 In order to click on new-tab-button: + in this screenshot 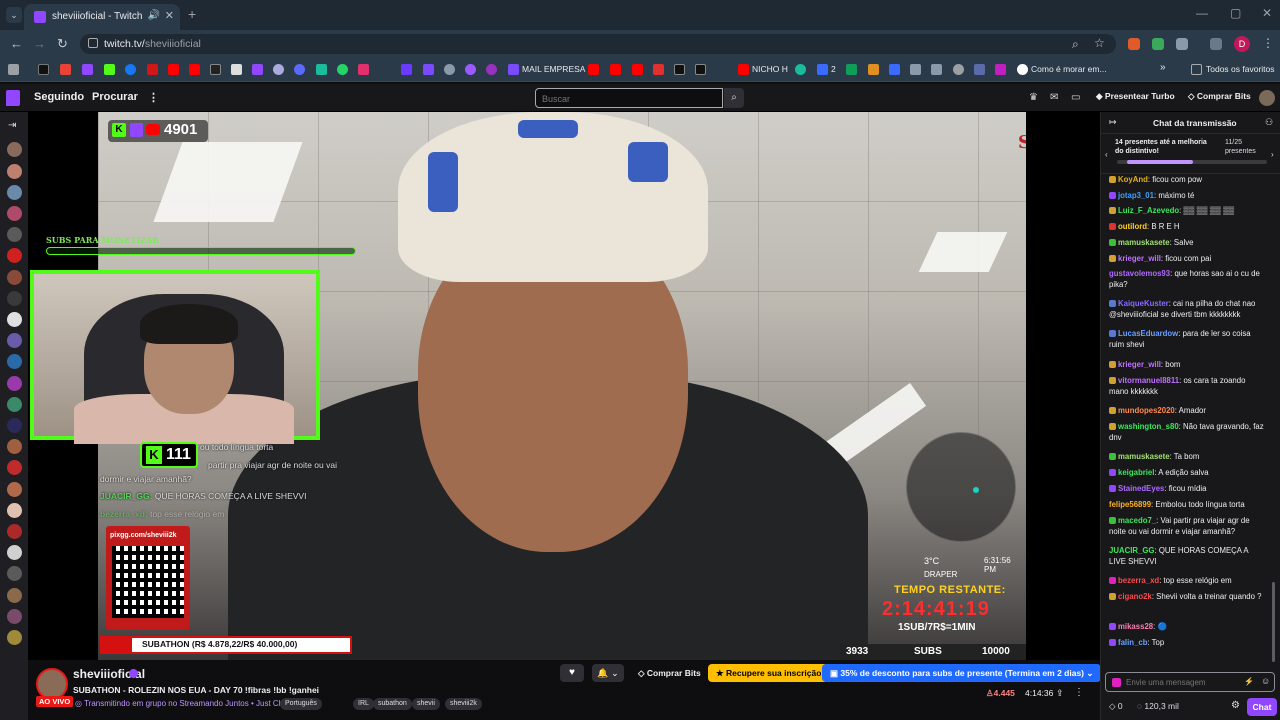, I will do `click(192, 14)`.